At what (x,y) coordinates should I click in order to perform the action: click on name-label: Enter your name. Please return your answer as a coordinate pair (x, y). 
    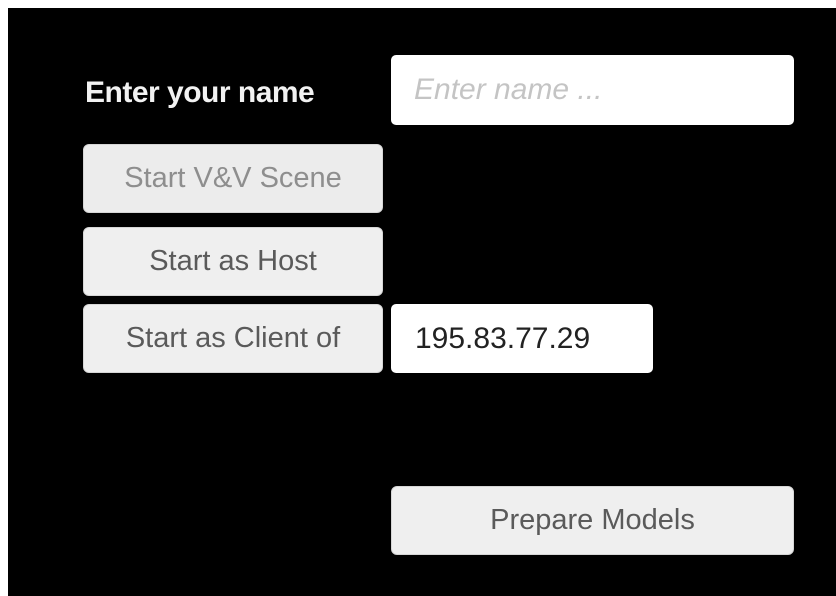
    Looking at the image, I should click on (200, 92).